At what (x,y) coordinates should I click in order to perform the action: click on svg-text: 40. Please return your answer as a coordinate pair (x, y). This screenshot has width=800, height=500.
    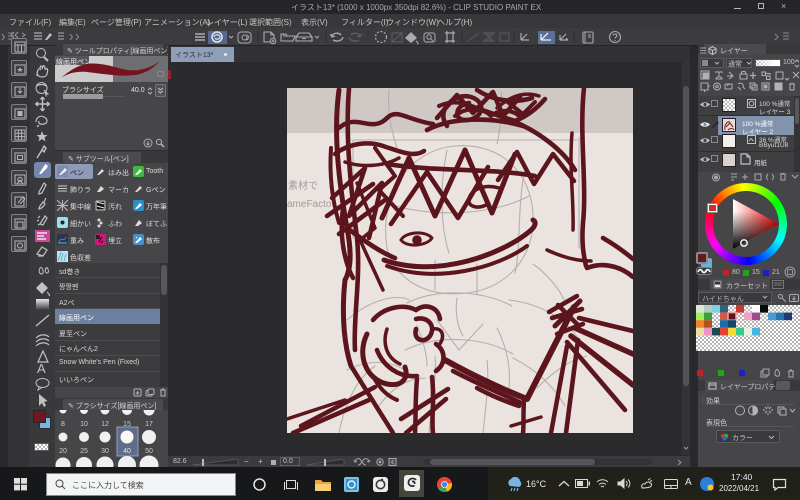
    Looking at the image, I should click on (127, 451).